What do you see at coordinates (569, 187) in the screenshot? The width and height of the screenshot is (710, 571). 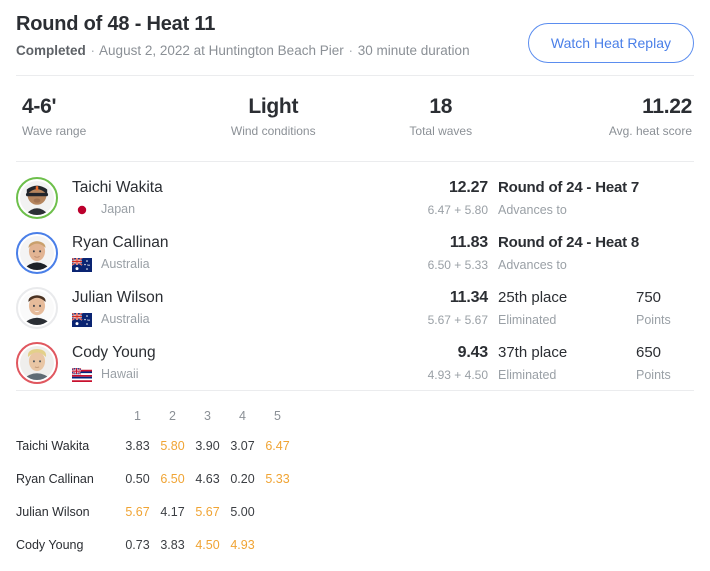 I see `result-destination: Round of 24 - Heat 7` at bounding box center [569, 187].